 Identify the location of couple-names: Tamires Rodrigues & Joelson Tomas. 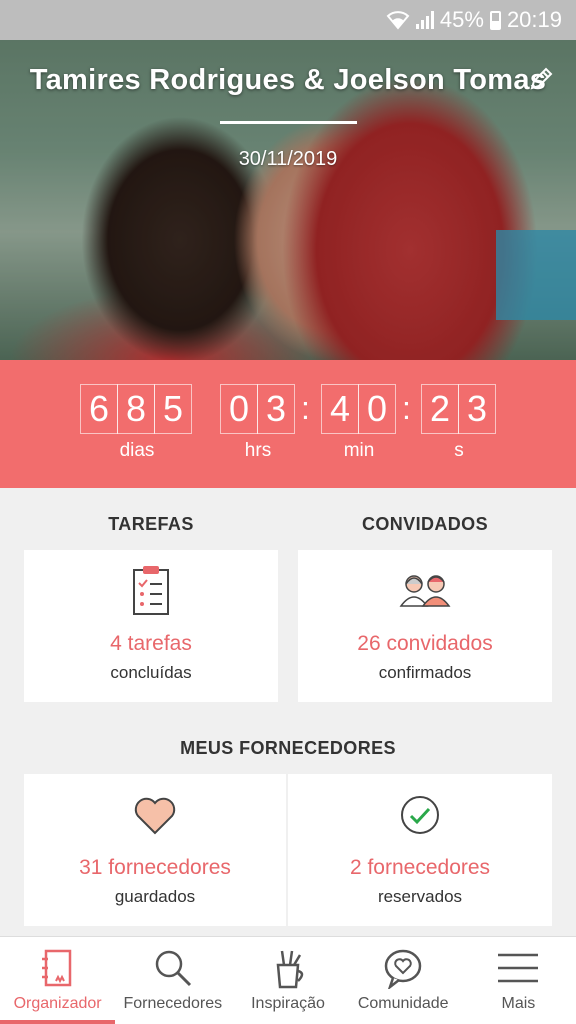
(288, 80).